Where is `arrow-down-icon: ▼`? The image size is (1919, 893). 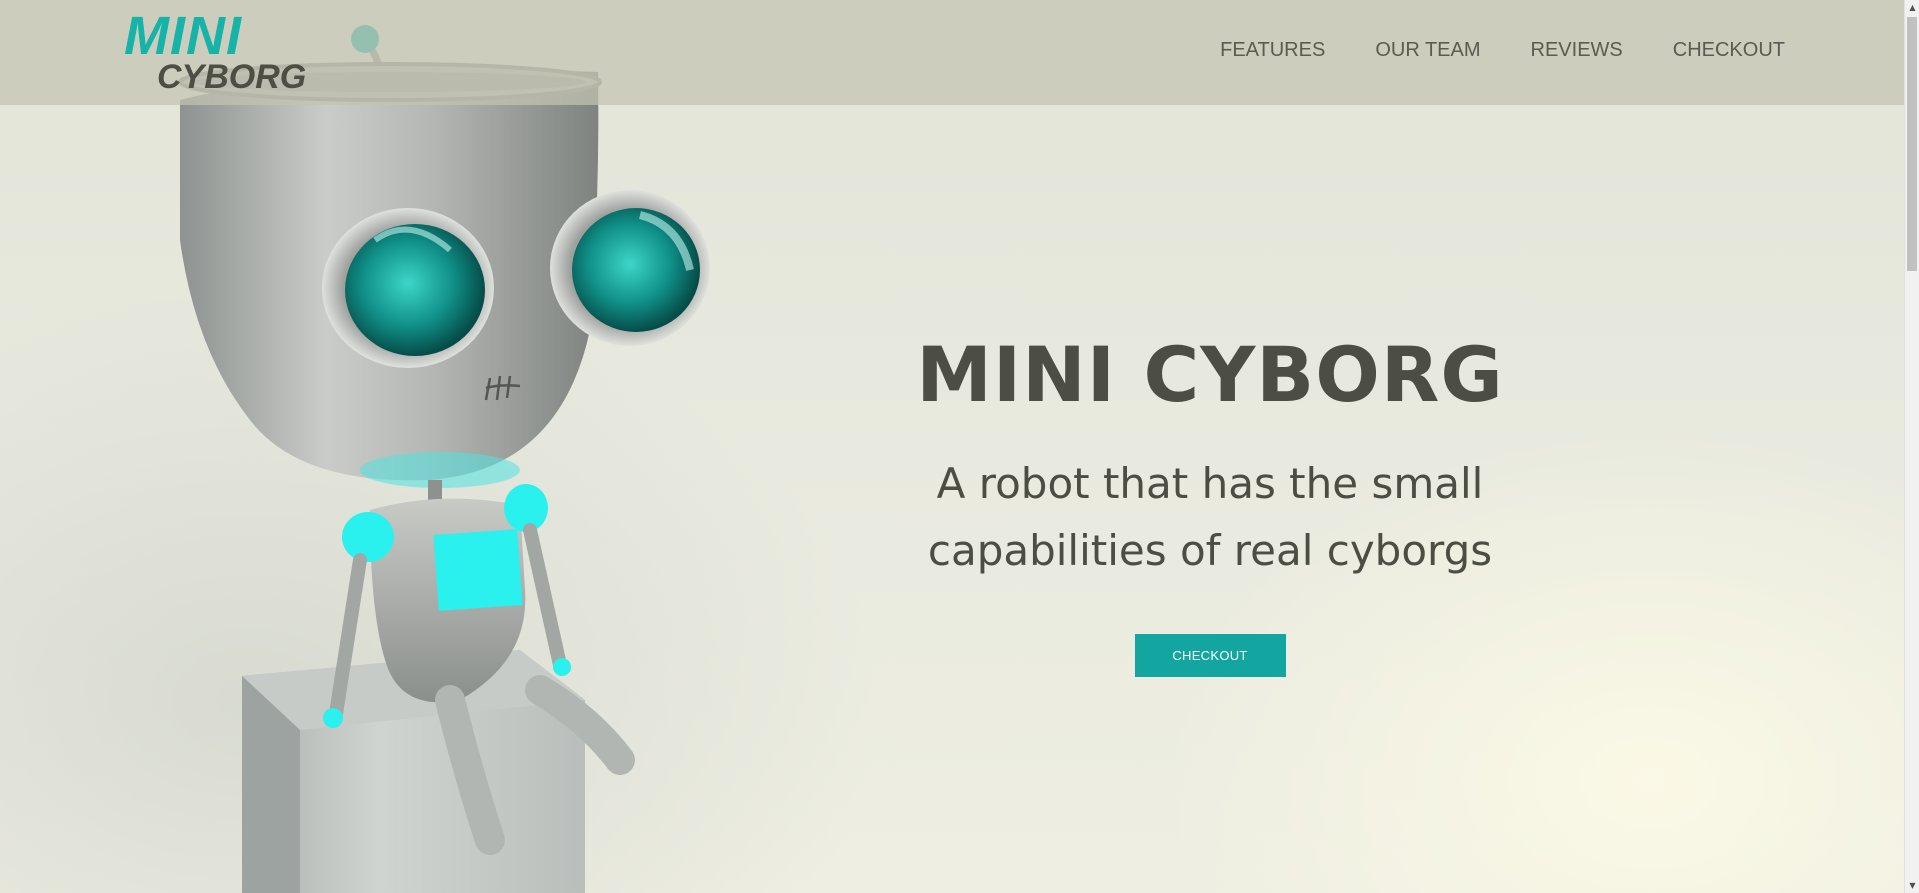 arrow-down-icon: ▼ is located at coordinates (1912, 885).